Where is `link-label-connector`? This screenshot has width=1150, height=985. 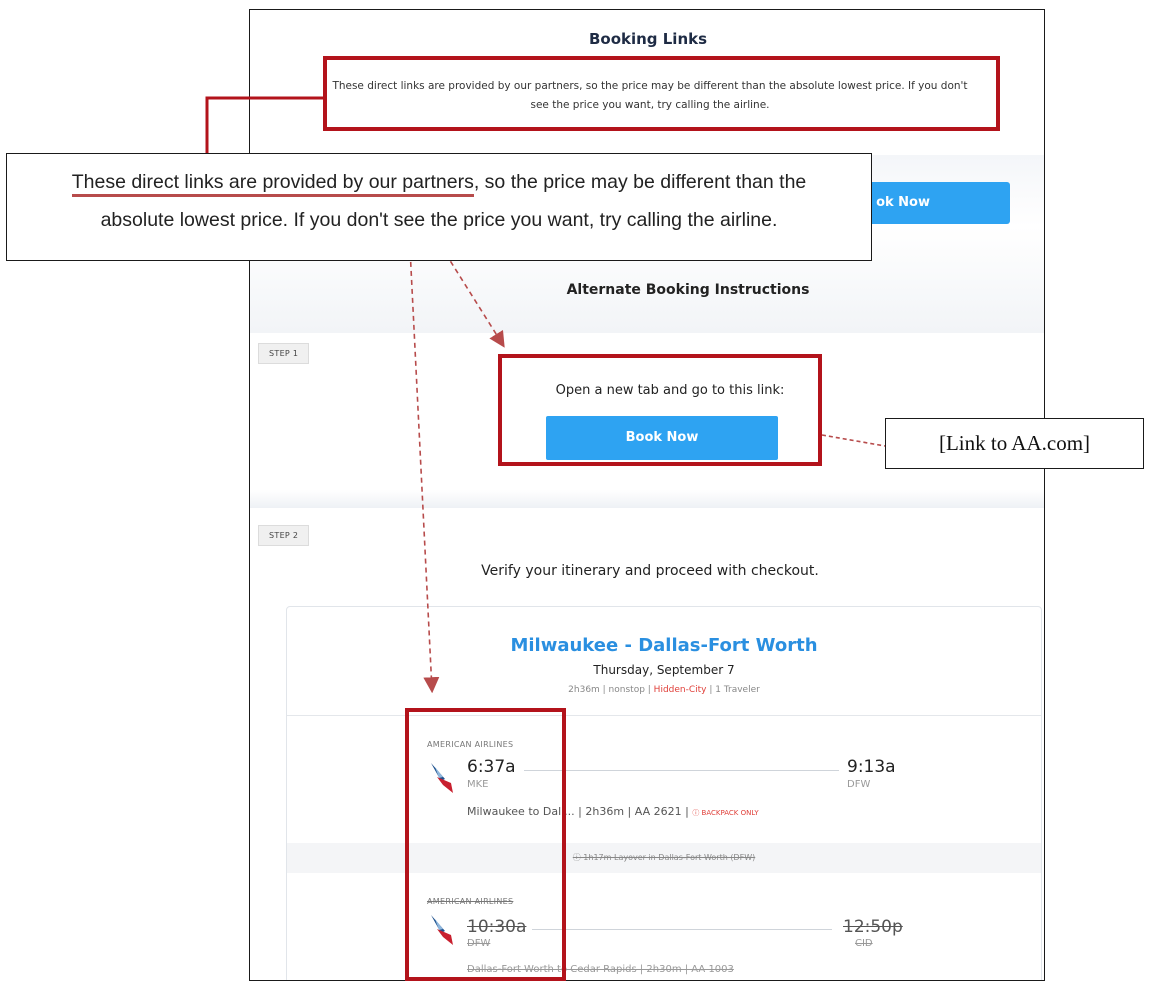
link-label-connector is located at coordinates (853, 440).